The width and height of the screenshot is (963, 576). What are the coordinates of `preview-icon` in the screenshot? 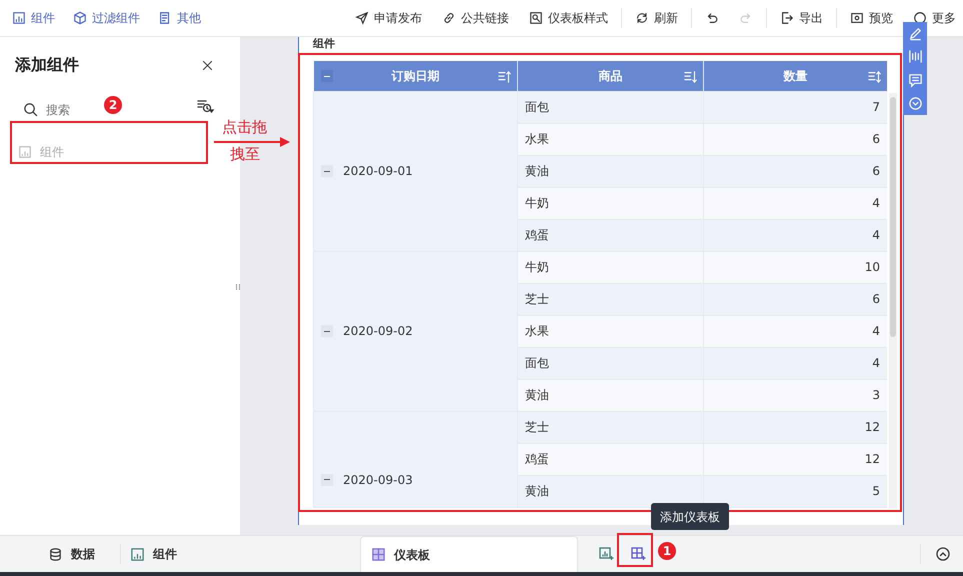 It's located at (857, 18).